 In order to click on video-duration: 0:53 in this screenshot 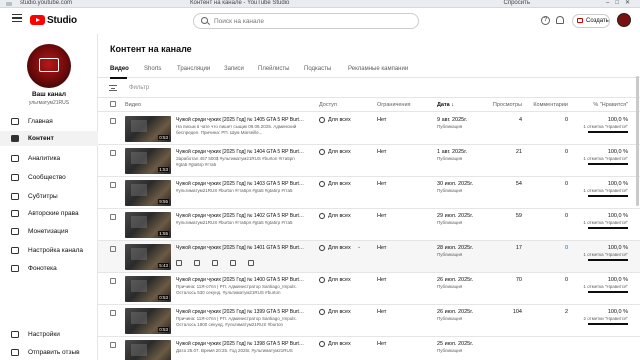, I will do `click(163, 329)`.